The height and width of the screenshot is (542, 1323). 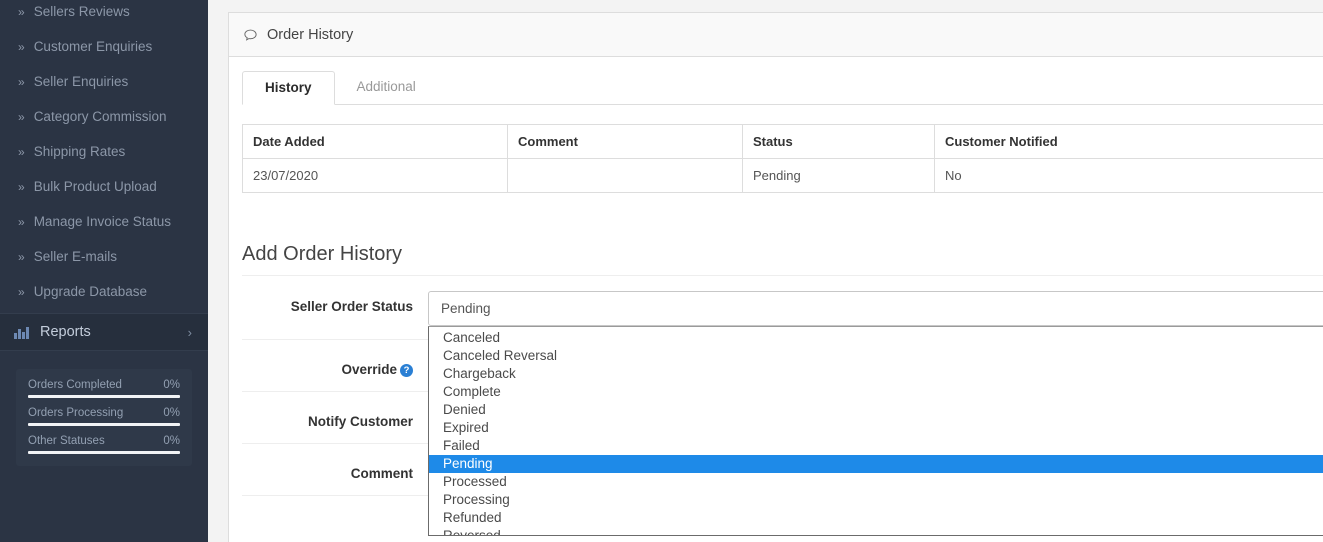 What do you see at coordinates (876, 464) in the screenshot?
I see `dropdown-option-selected: Pending` at bounding box center [876, 464].